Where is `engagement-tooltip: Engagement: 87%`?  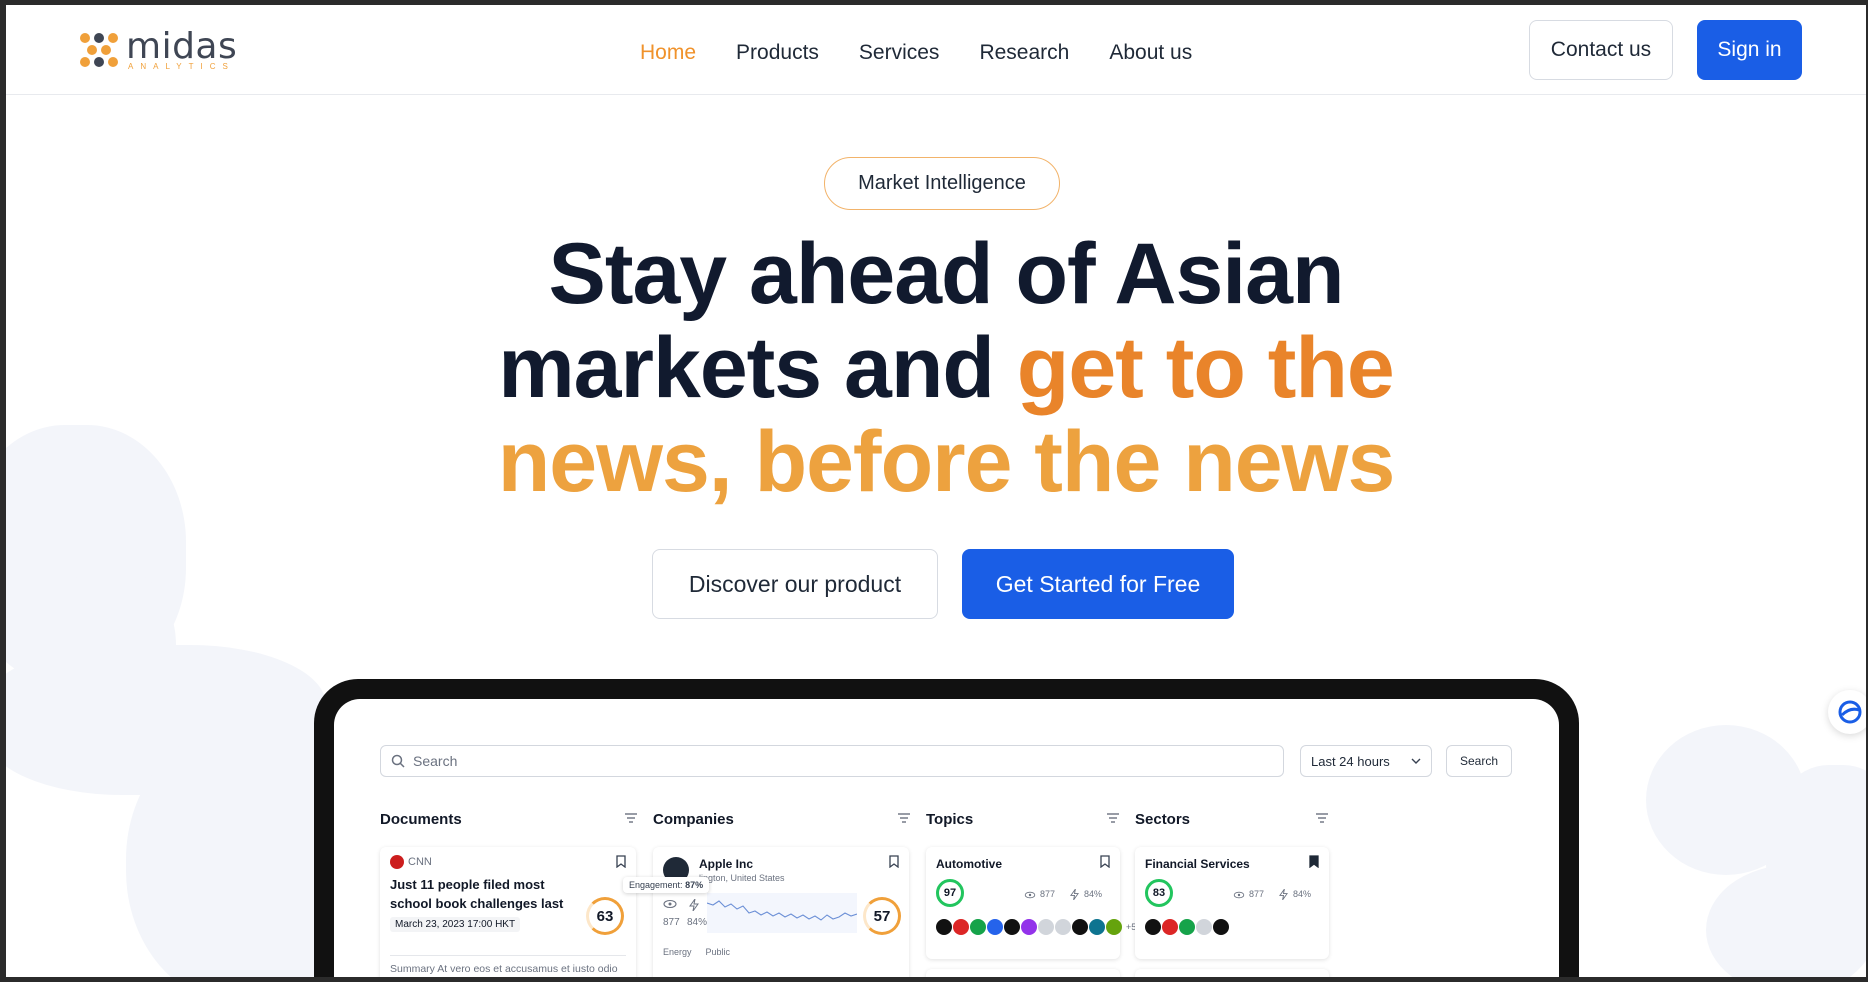 engagement-tooltip: Engagement: 87% is located at coordinates (666, 885).